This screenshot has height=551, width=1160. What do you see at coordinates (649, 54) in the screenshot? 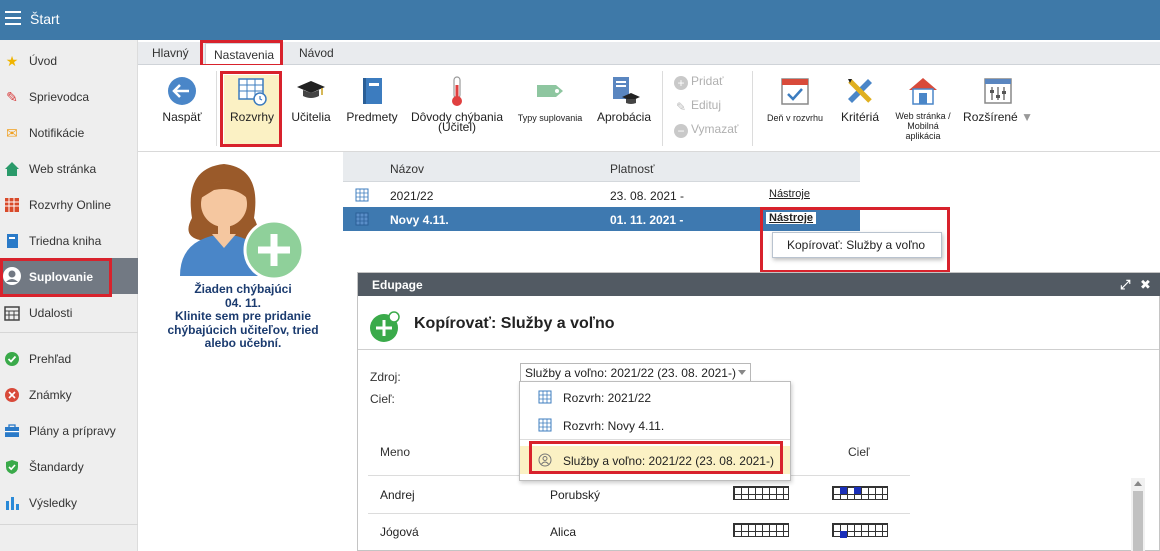
I see `tab-bar: Hlavný Nastavenia Návod` at bounding box center [649, 54].